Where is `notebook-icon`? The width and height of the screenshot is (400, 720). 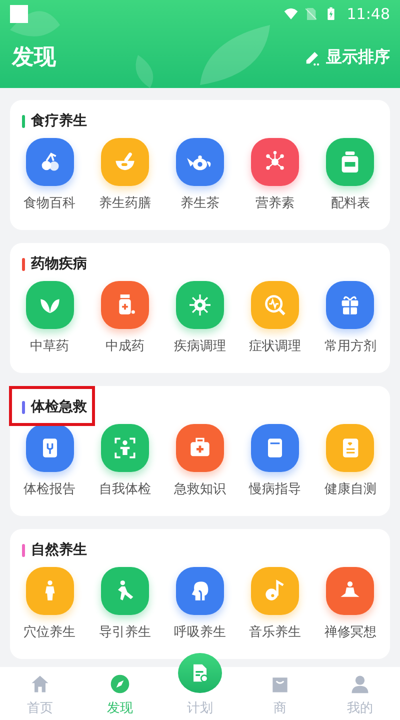 notebook-icon is located at coordinates (350, 448).